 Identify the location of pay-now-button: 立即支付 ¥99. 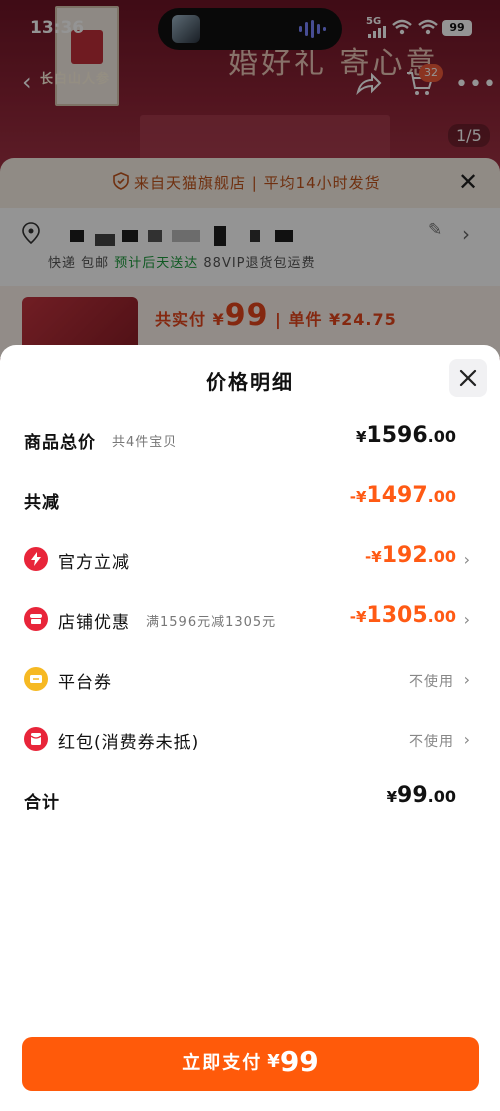
(250, 1064).